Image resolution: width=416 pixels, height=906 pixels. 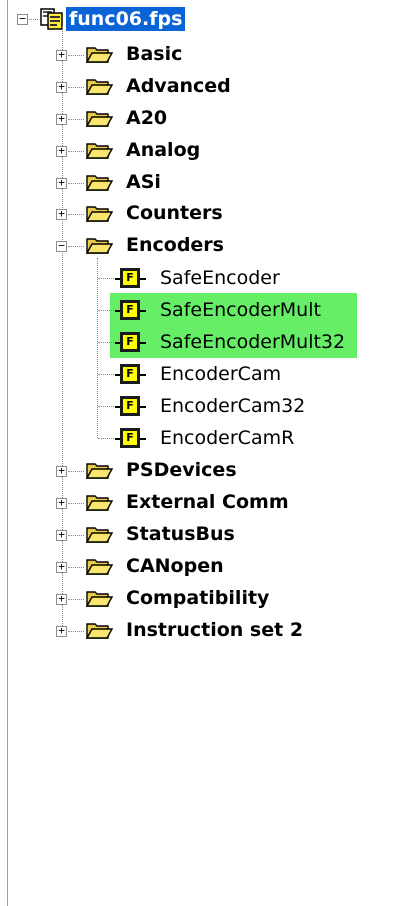 What do you see at coordinates (61, 471) in the screenshot?
I see `expander-psdevices: +` at bounding box center [61, 471].